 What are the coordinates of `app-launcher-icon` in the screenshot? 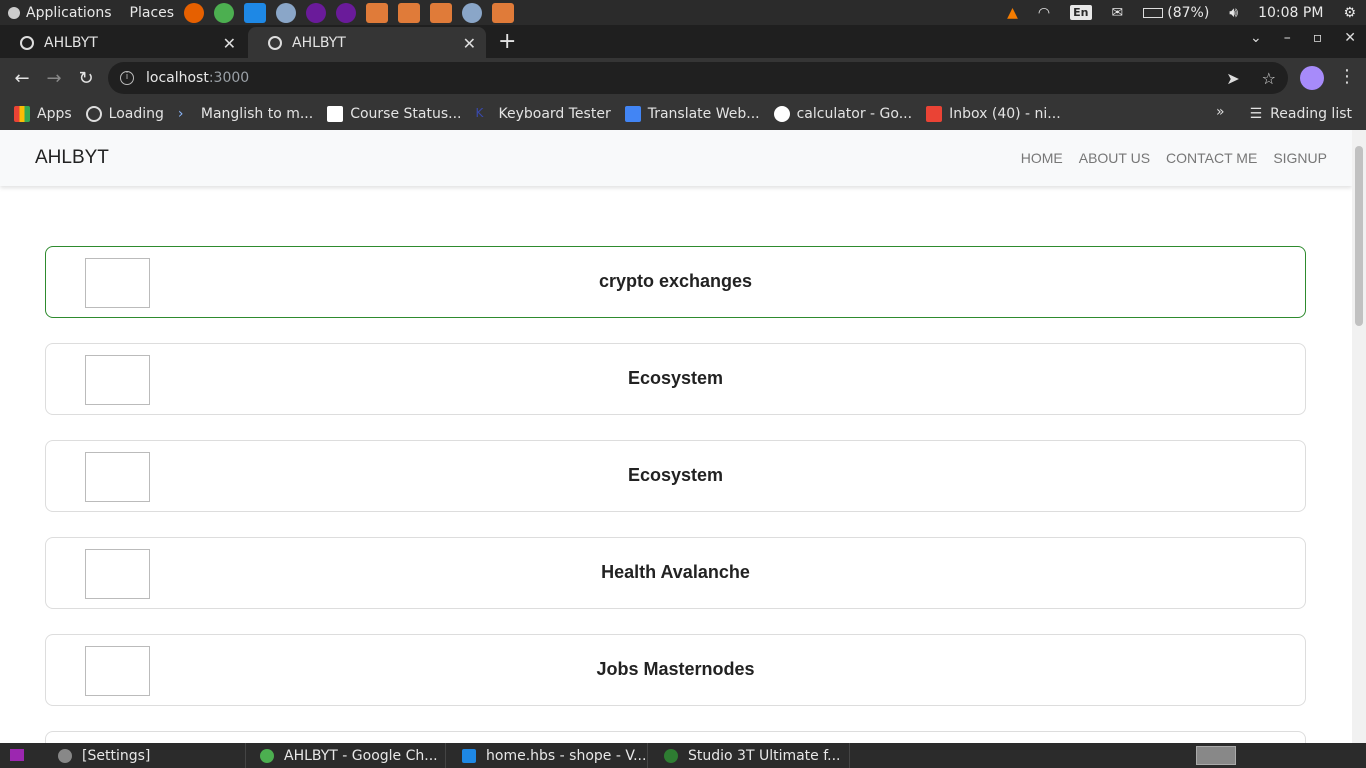 It's located at (286, 12).